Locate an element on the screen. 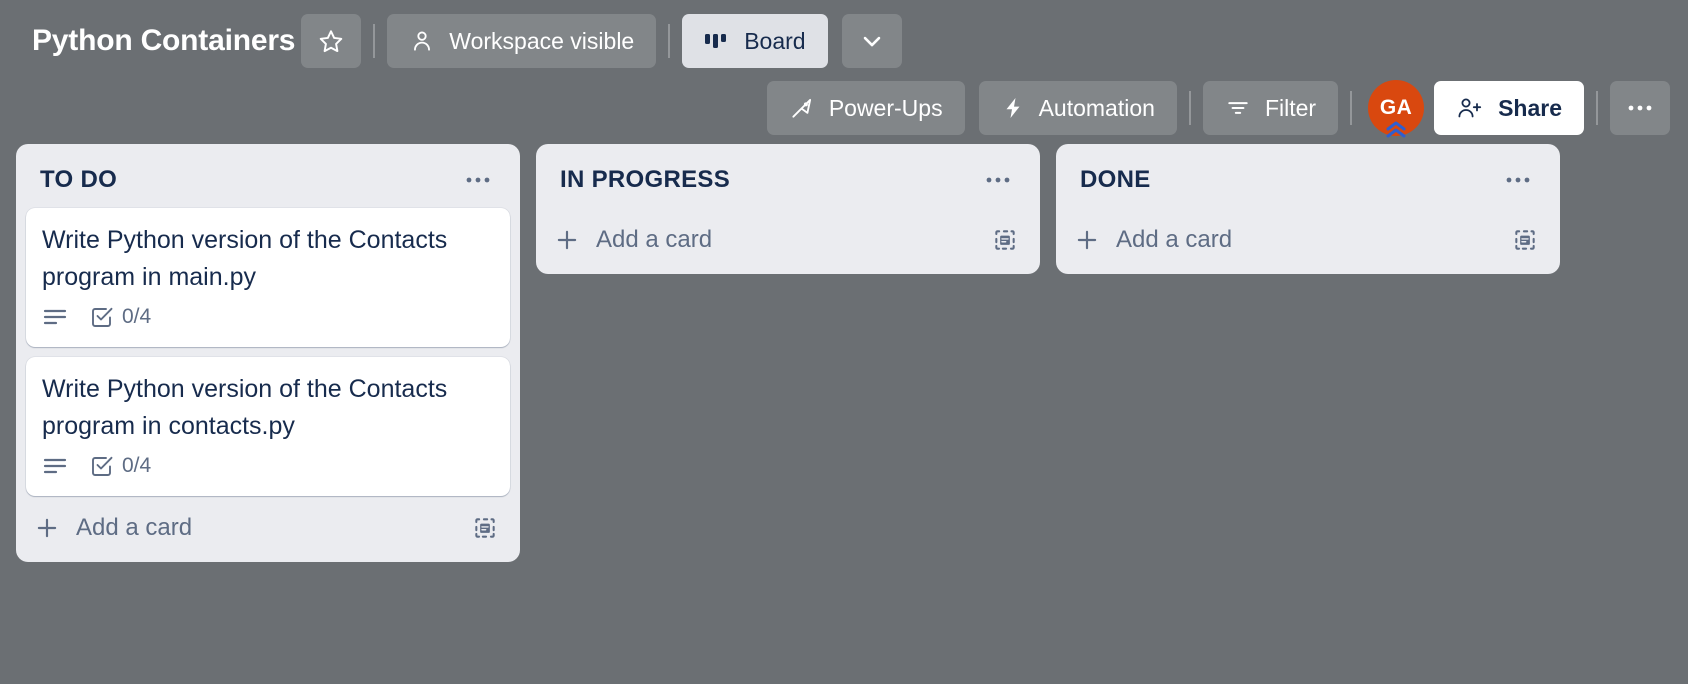 Image resolution: width=1688 pixels, height=684 pixels. list-header: IN PROGRESS is located at coordinates (788, 180).